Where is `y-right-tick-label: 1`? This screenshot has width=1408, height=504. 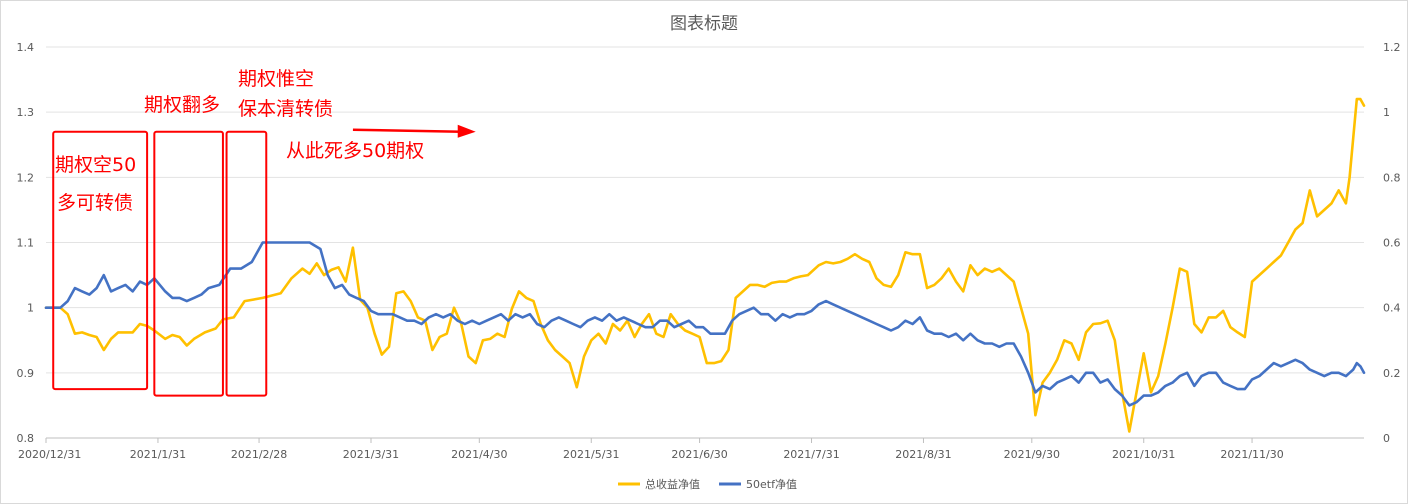
y-right-tick-label: 1 is located at coordinates (1386, 112).